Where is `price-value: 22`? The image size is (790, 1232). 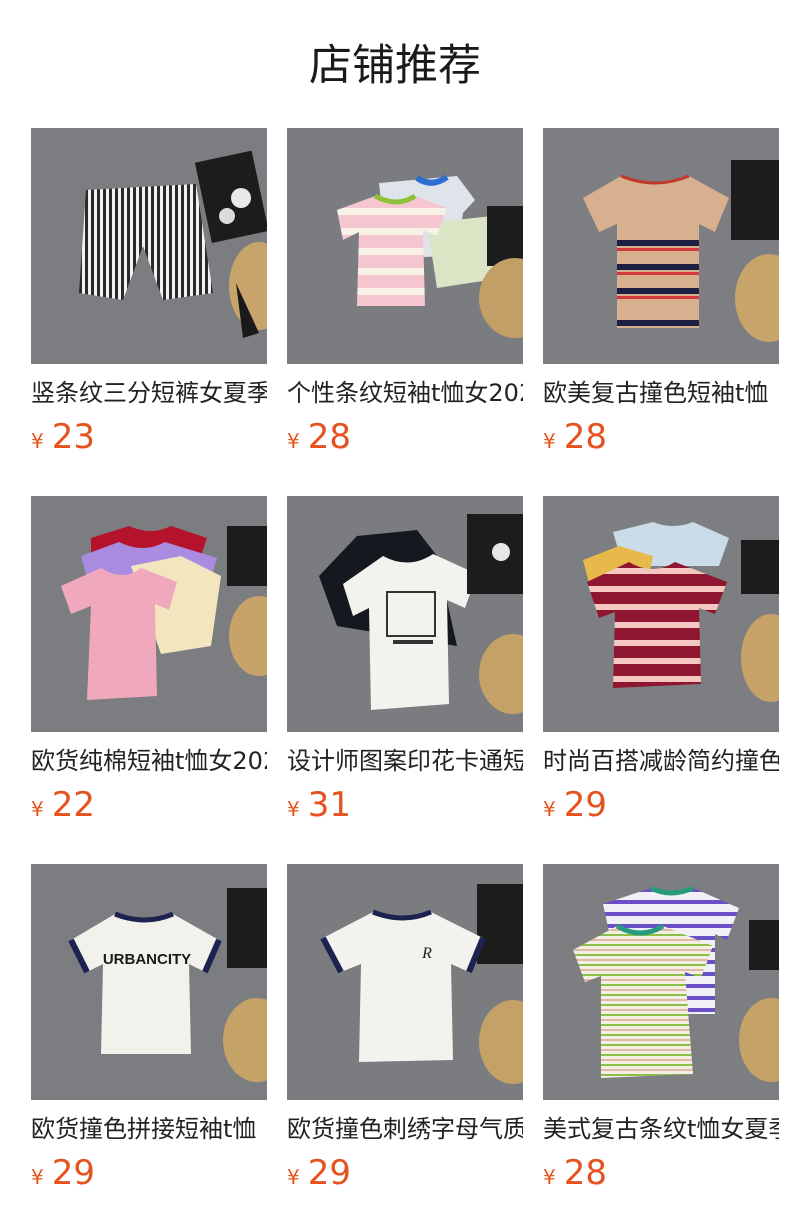 price-value: 22 is located at coordinates (73, 805).